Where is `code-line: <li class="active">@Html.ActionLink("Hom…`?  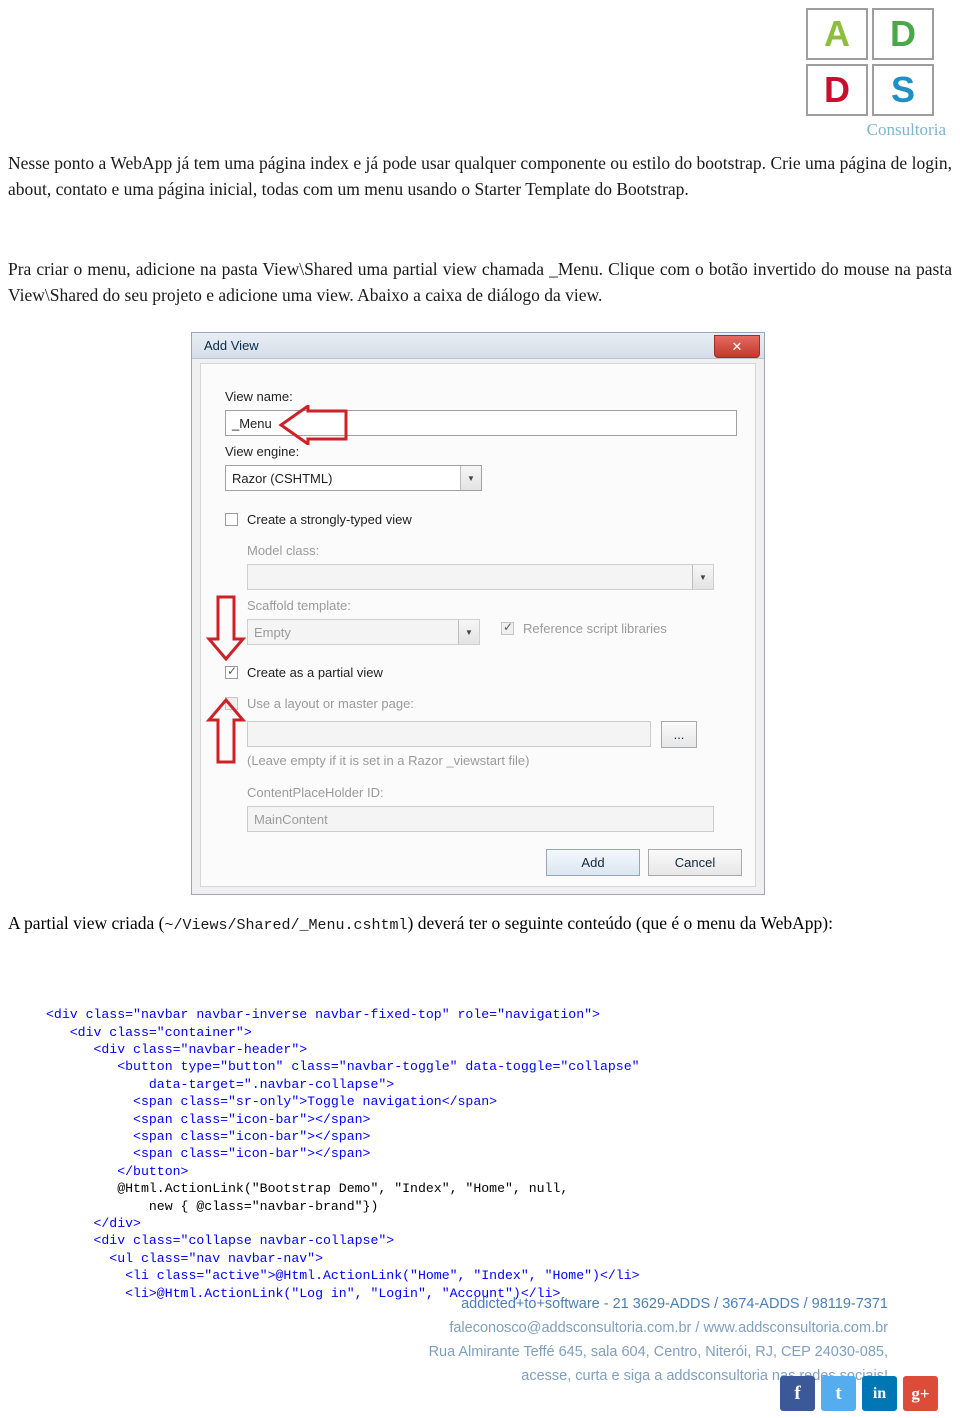
code-line: <li class="active">@Html.ActionLink("Hom… is located at coordinates (343, 1276).